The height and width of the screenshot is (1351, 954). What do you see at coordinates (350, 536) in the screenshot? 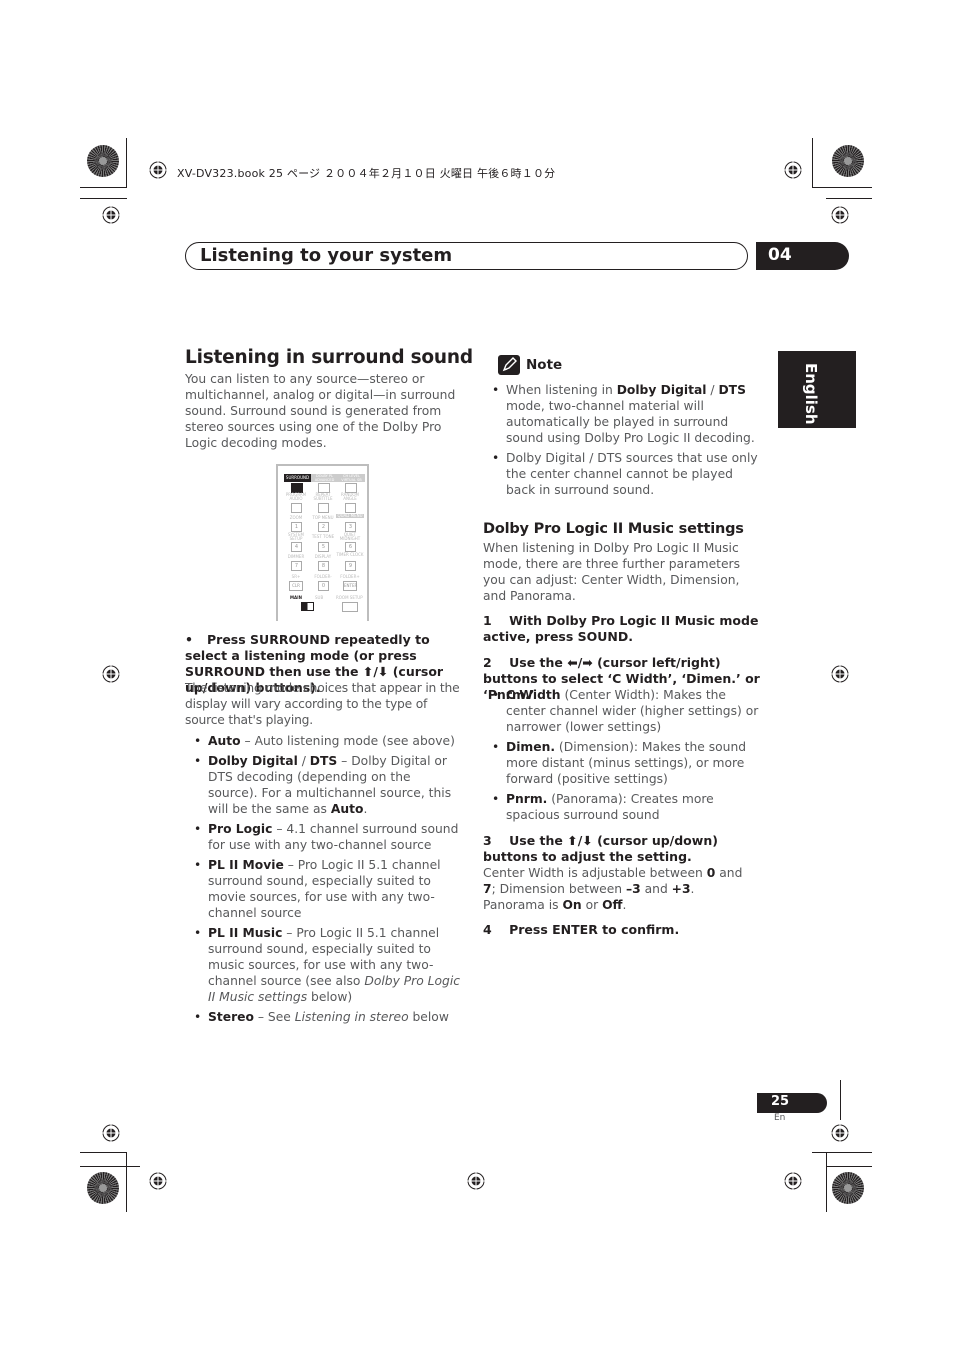
I see `remote-key-label: QUIET MIDNIGHT` at bounding box center [350, 536].